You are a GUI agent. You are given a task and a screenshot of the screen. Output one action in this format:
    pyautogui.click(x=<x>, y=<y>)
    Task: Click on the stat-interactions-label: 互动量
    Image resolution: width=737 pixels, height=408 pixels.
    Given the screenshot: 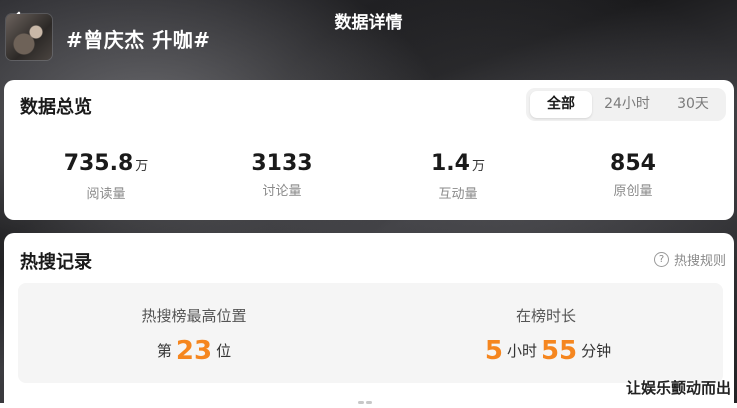 What is the action you would take?
    pyautogui.click(x=458, y=194)
    